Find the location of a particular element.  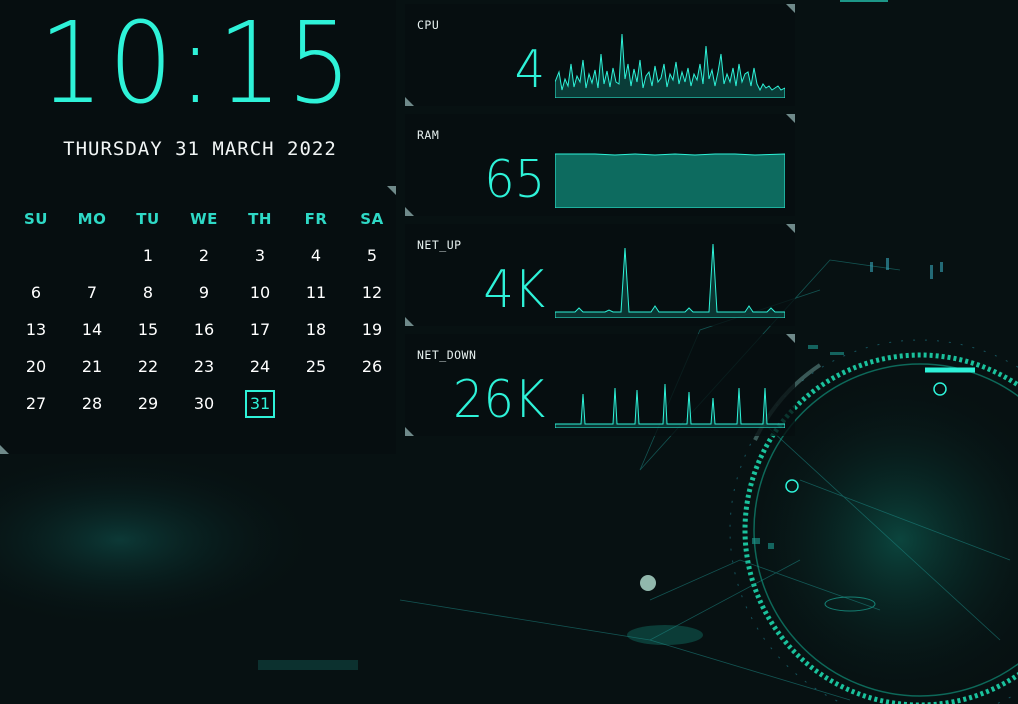

calendar-day: 10 is located at coordinates (260, 292).